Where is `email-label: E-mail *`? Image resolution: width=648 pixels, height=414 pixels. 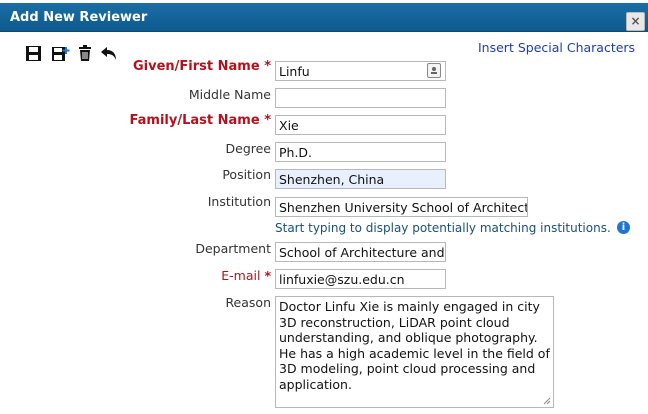 email-label: E-mail * is located at coordinates (246, 275).